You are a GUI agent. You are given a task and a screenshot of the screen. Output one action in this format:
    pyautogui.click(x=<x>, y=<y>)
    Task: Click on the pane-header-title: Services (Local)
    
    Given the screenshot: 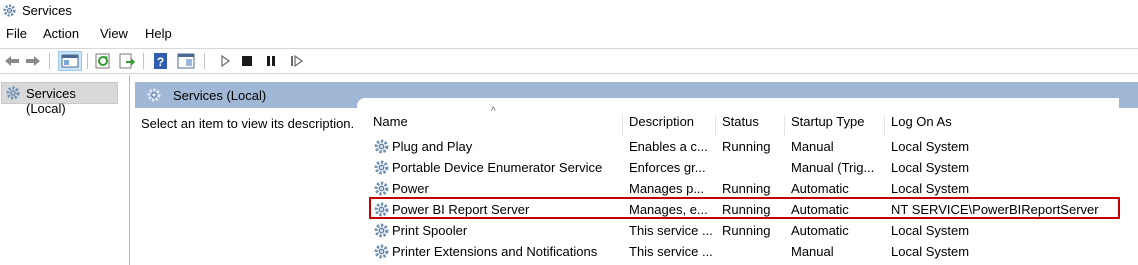 What is the action you would take?
    pyautogui.click(x=220, y=95)
    